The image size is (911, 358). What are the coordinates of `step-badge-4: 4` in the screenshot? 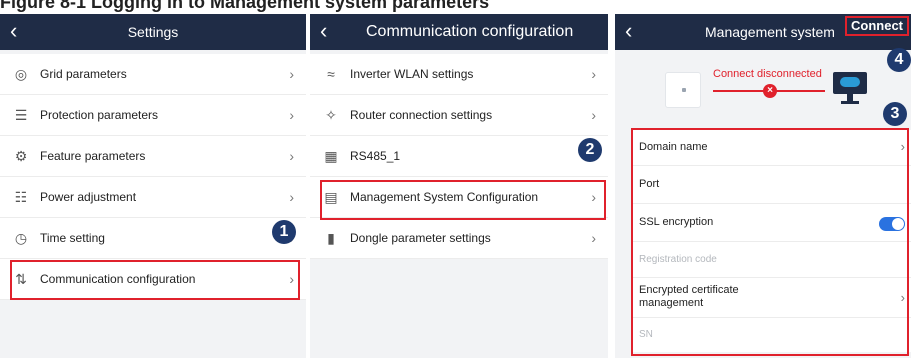 It's located at (899, 60).